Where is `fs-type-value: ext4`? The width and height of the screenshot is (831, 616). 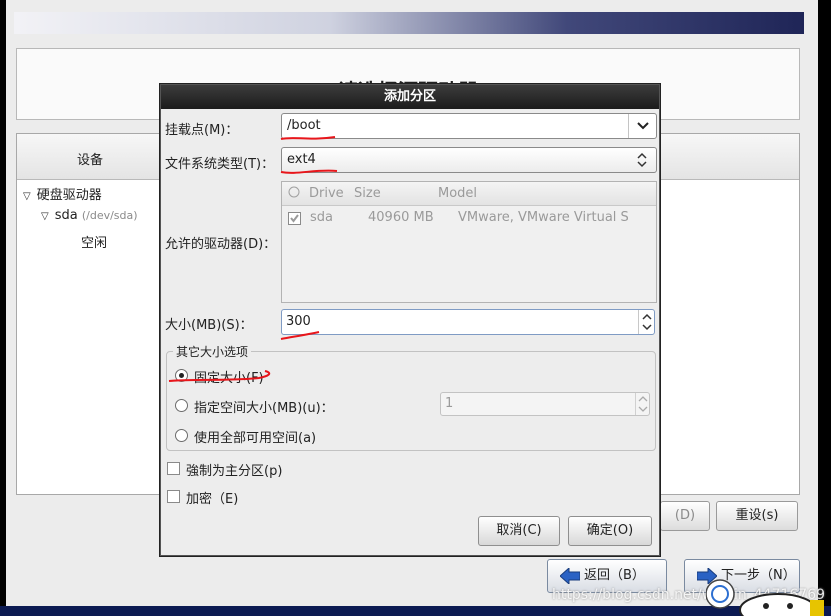
fs-type-value: ext4 is located at coordinates (301, 159).